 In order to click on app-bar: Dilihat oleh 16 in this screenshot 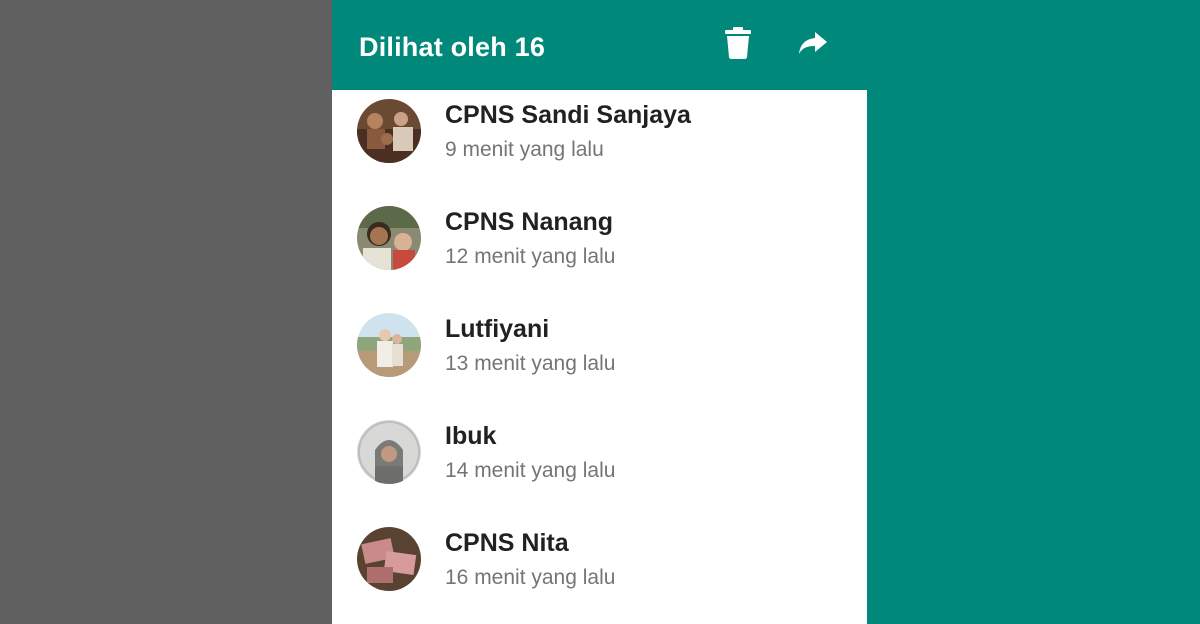, I will do `click(599, 45)`.